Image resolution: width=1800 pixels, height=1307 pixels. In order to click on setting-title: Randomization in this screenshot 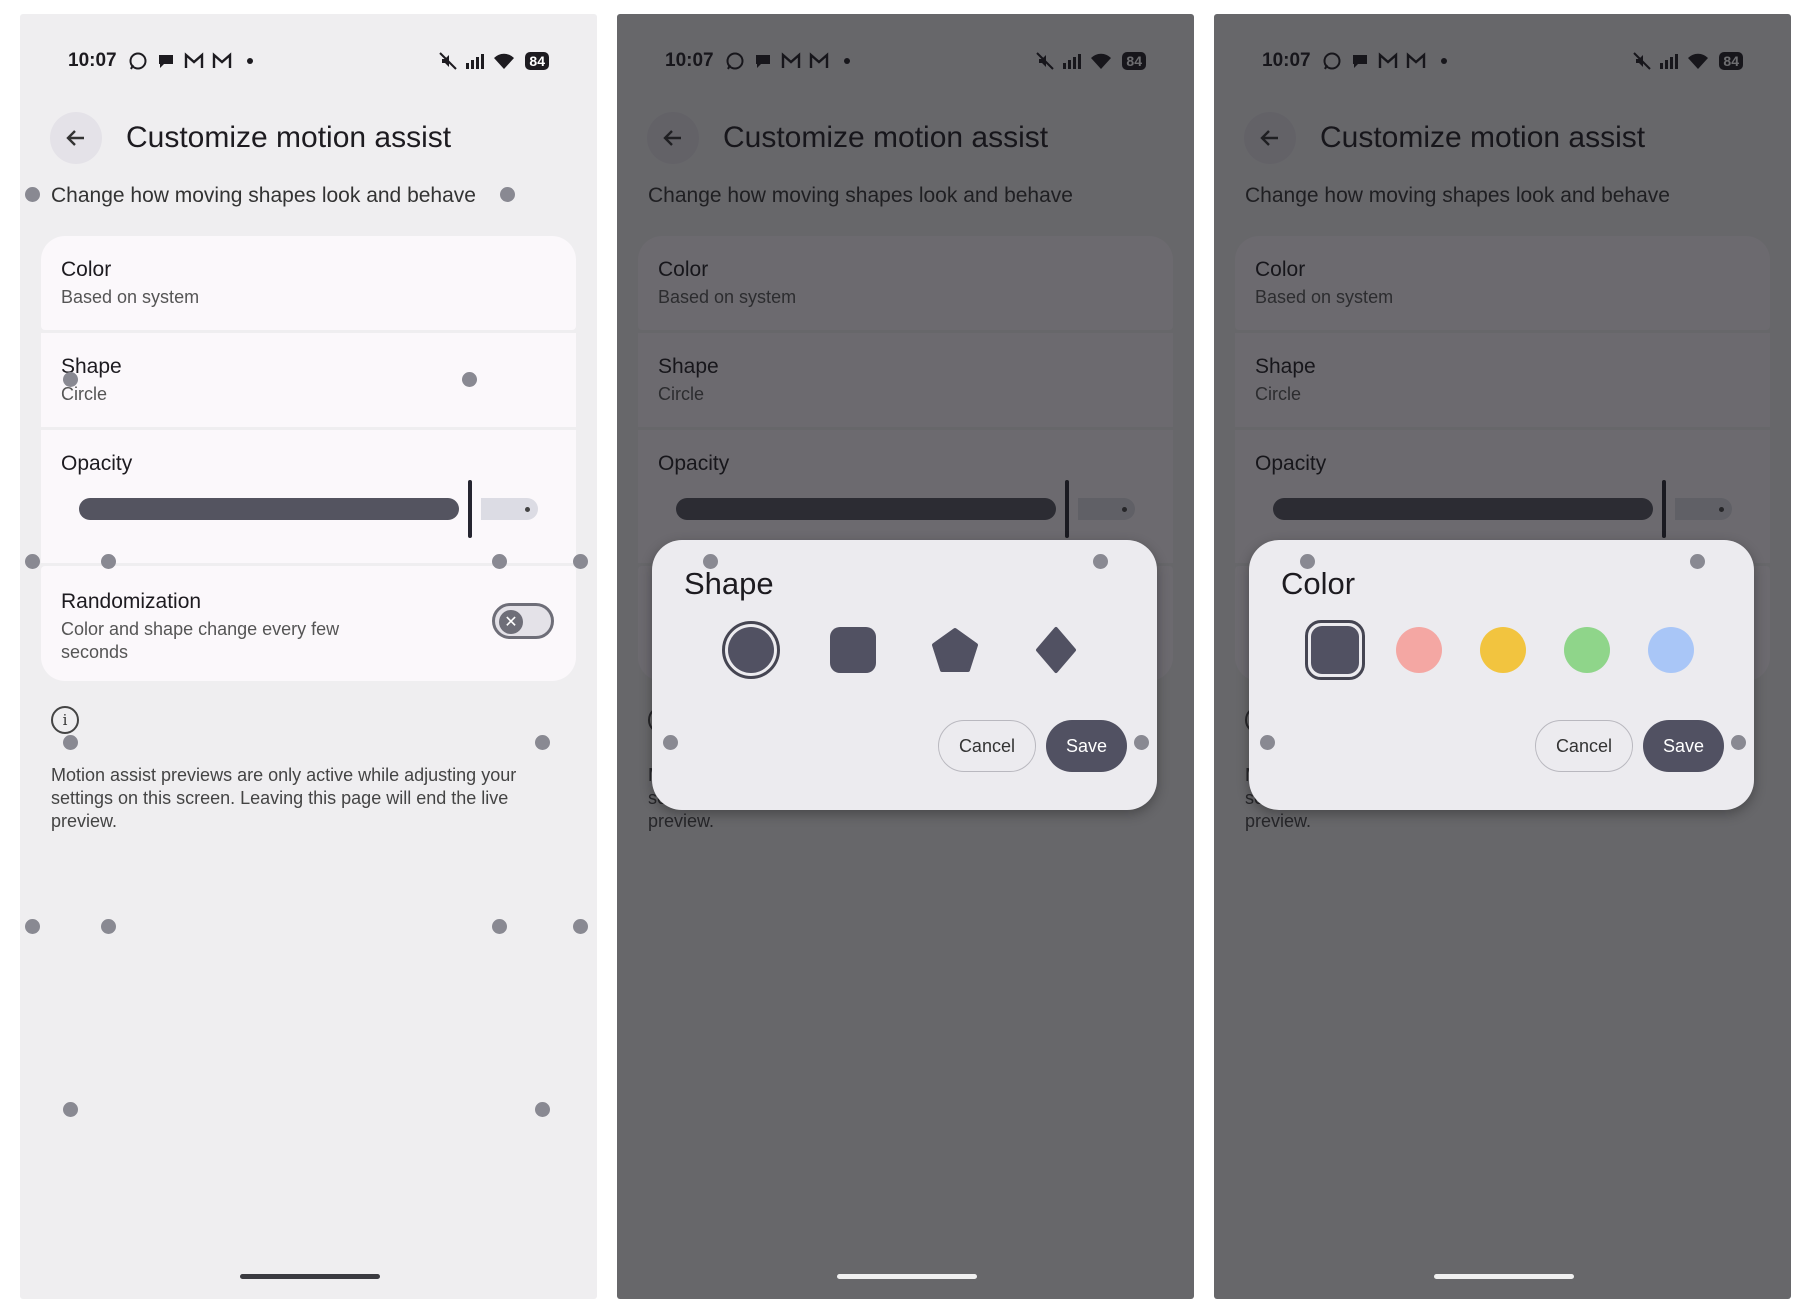, I will do `click(131, 601)`.